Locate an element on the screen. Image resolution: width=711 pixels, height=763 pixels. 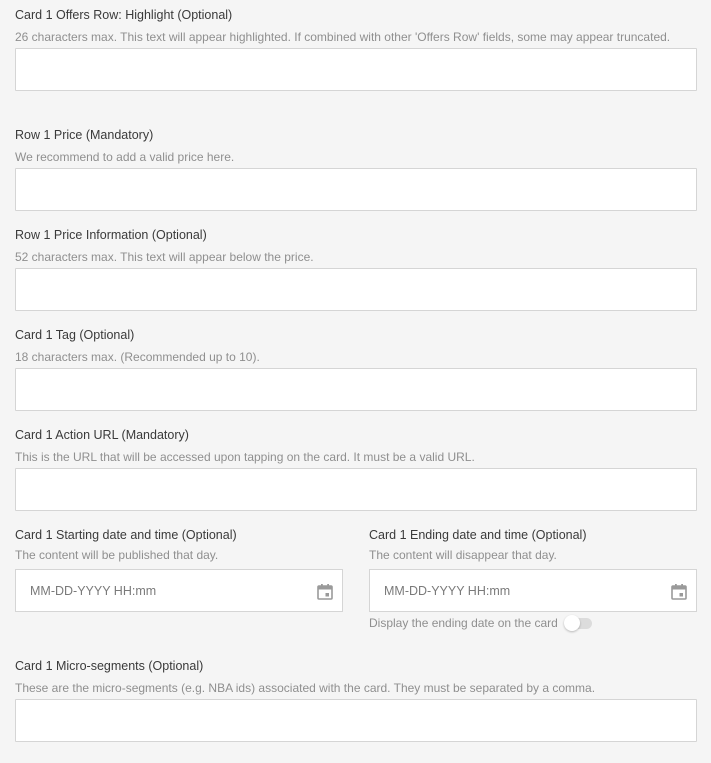
end-date-label: Card 1 Ending date and time (Optional) is located at coordinates (478, 535).